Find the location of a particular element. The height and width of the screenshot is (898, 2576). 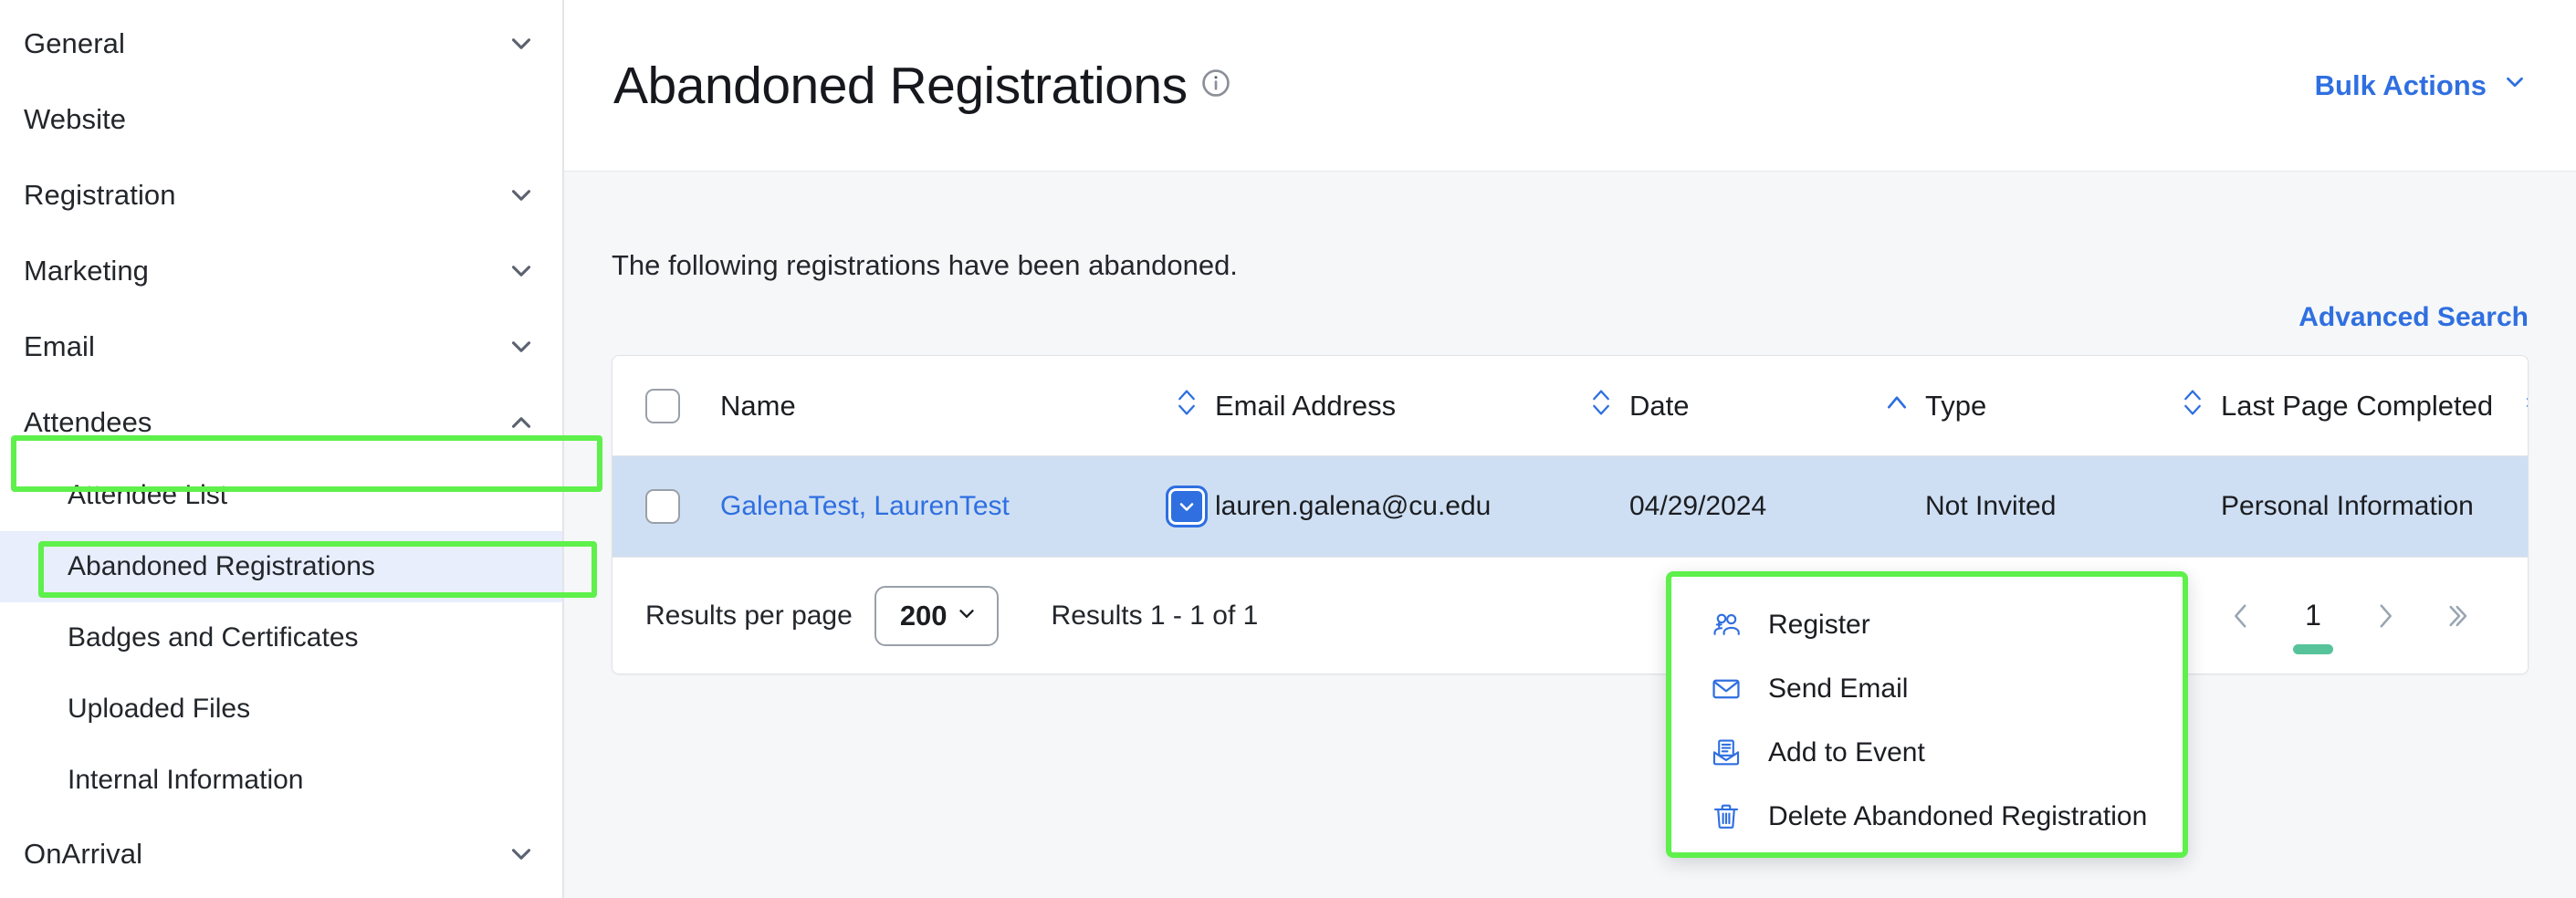

menu-item-send-email: Send Email is located at coordinates (1927, 689).